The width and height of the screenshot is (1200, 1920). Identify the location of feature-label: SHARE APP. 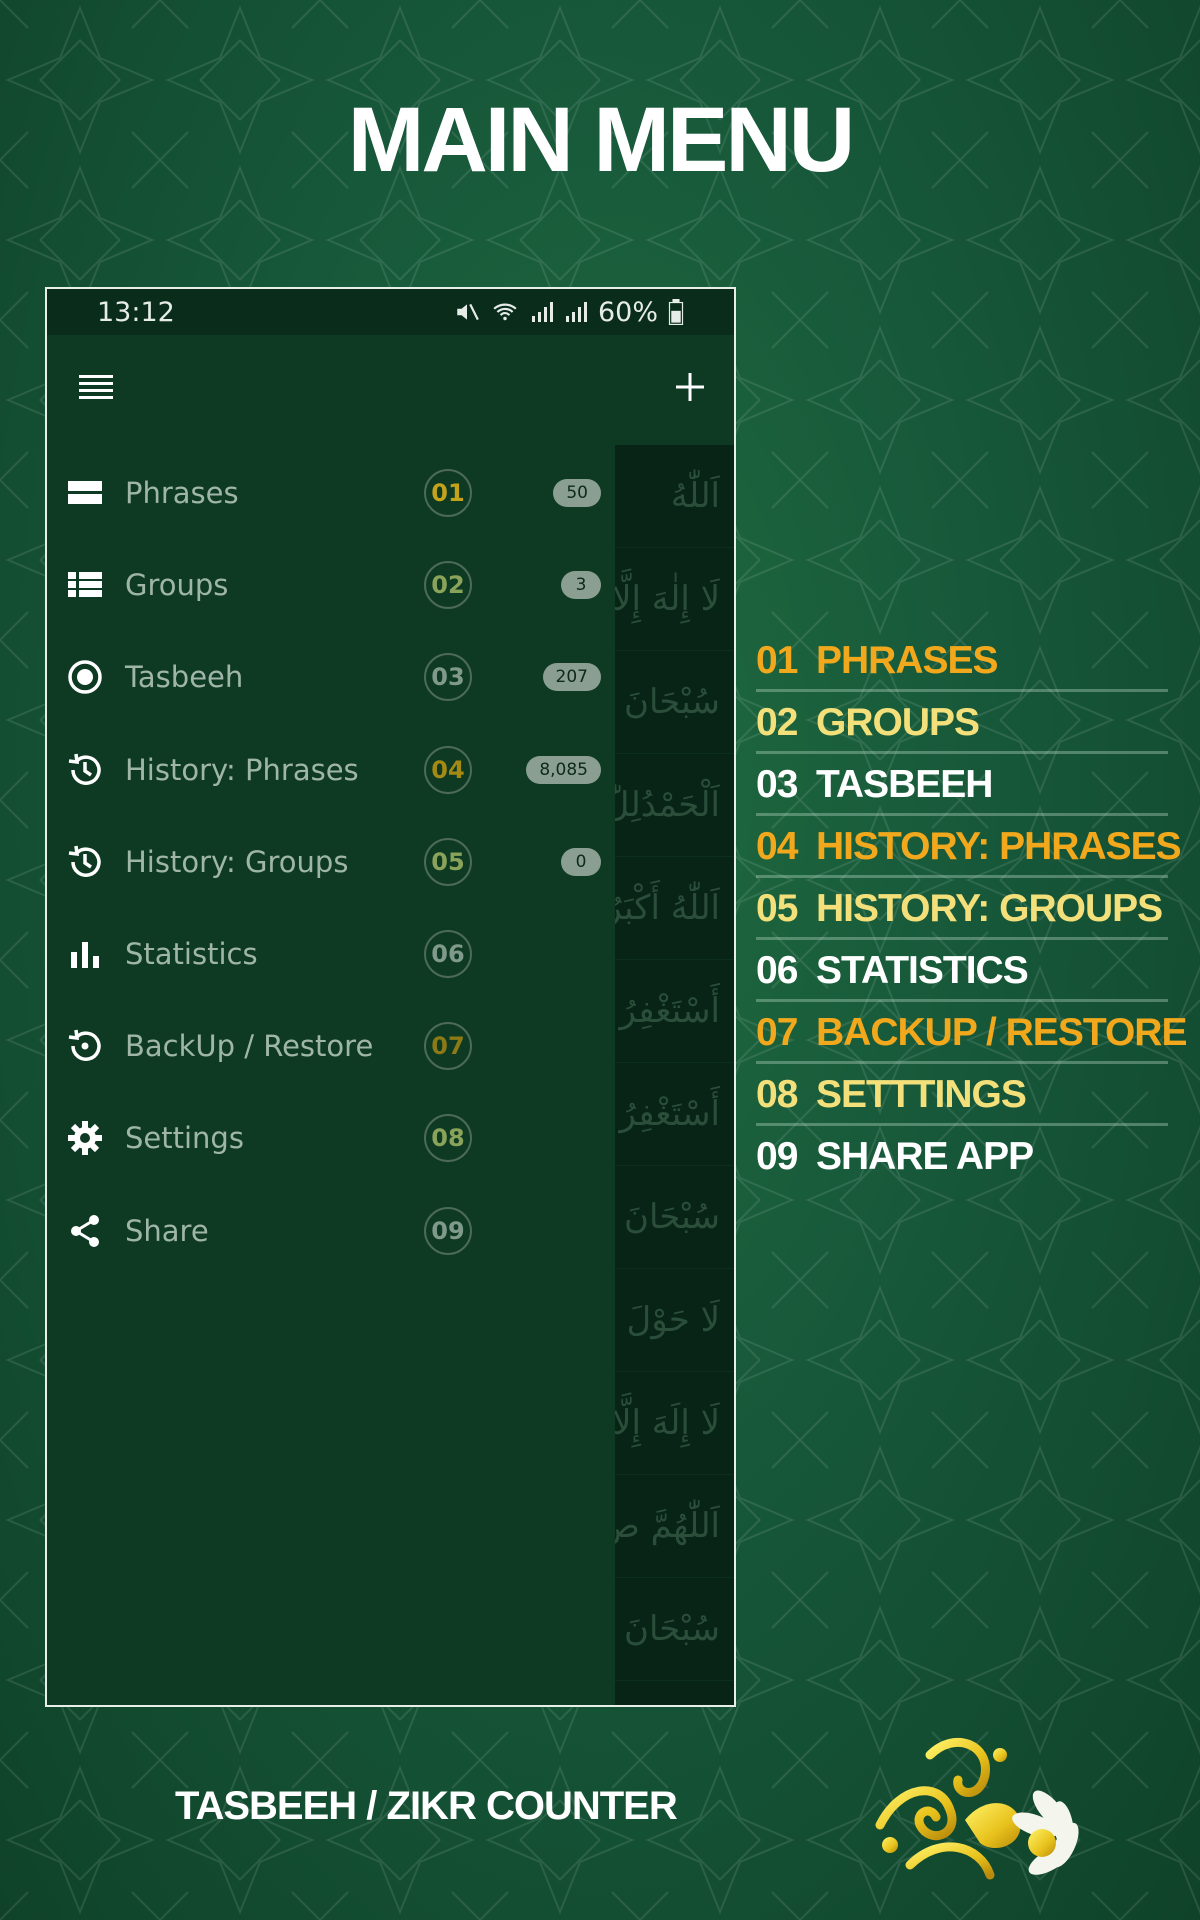
(925, 1156).